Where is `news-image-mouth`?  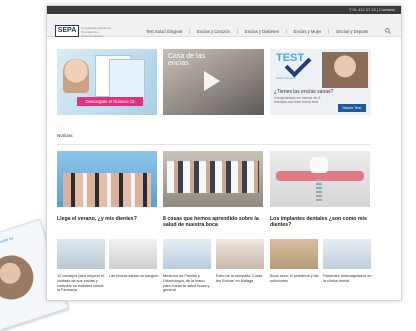
news-image-mouth is located at coordinates (213, 179).